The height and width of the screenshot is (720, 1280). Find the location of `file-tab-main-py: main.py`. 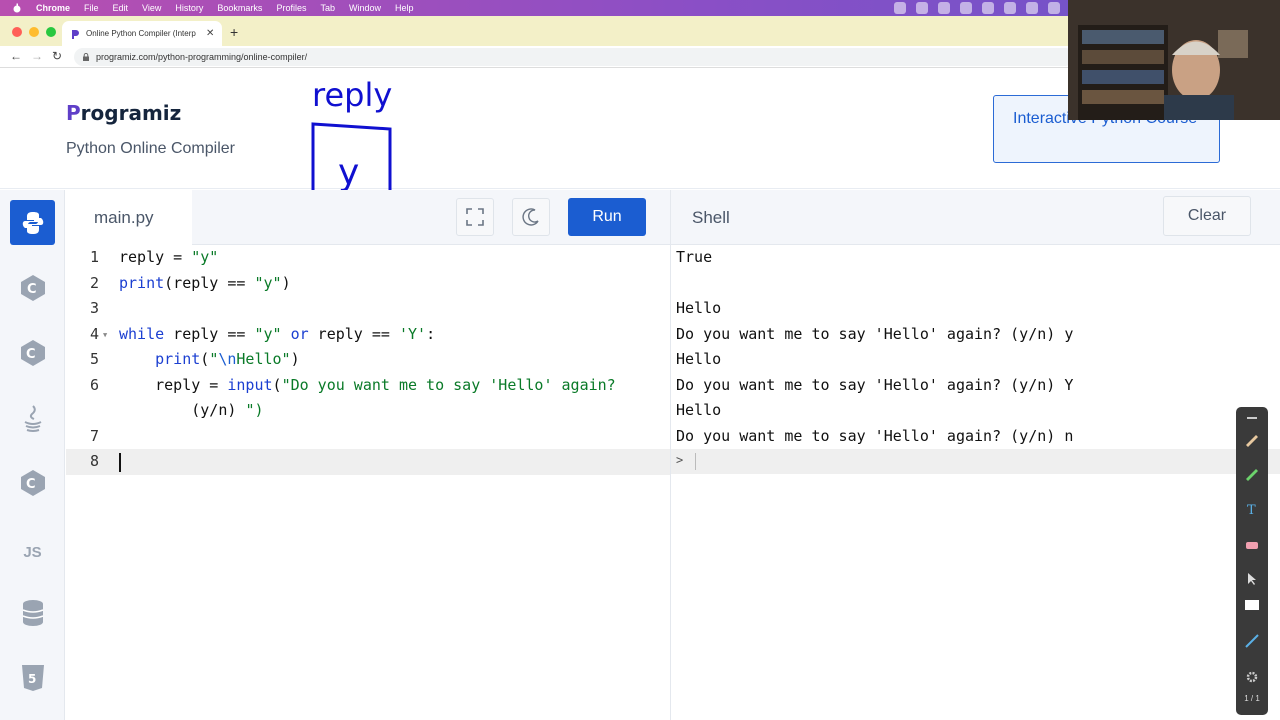

file-tab-main-py: main.py is located at coordinates (129, 217).